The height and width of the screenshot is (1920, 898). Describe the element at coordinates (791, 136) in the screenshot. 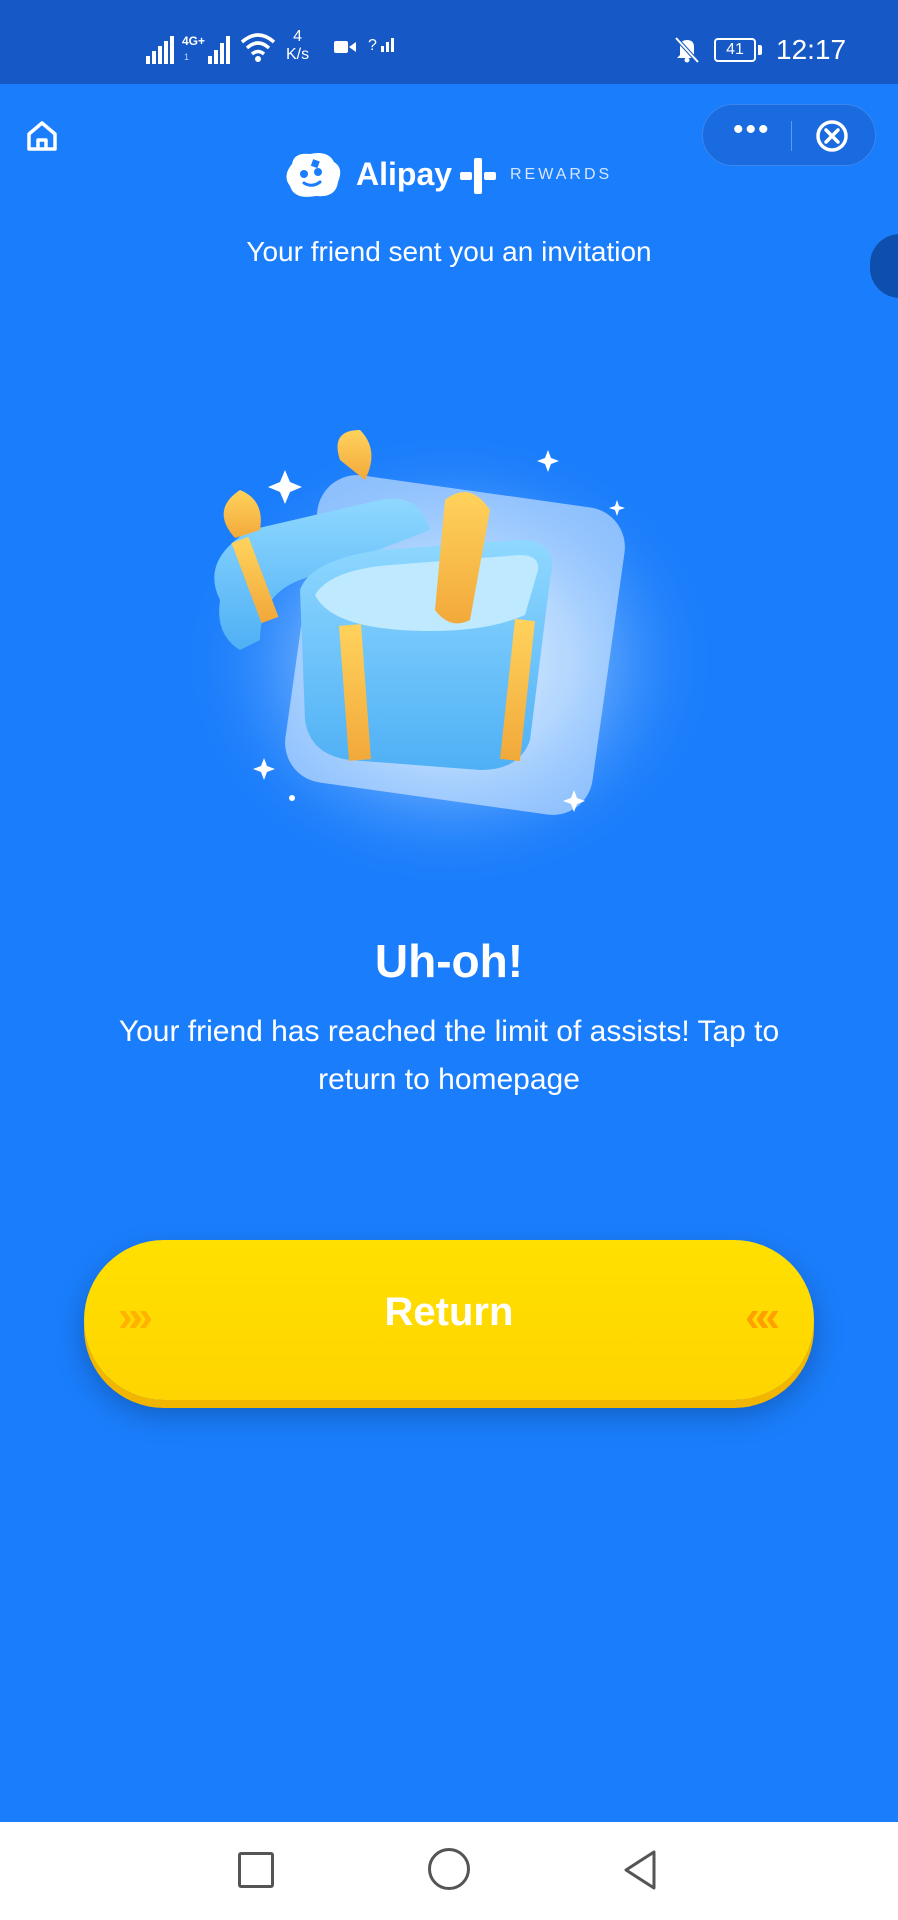

I see `capsule-divider` at that location.